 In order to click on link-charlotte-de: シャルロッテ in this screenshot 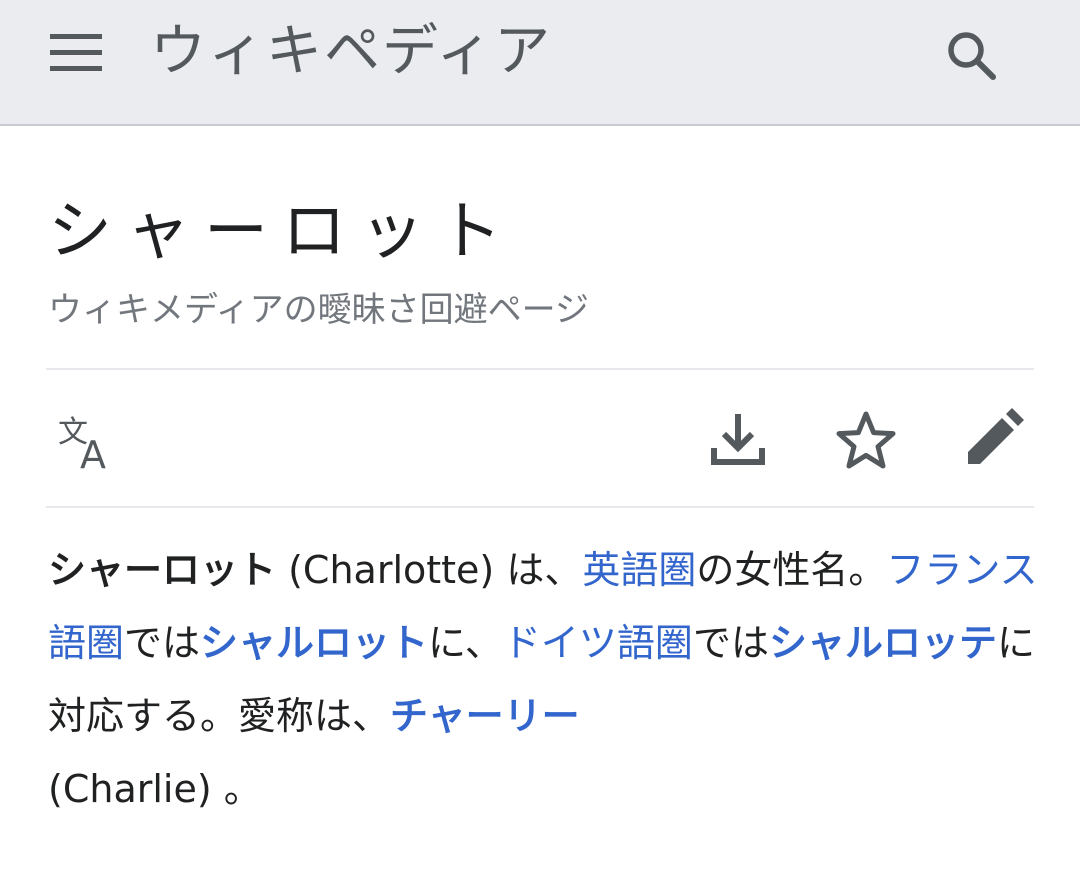, I will do `click(883, 643)`.